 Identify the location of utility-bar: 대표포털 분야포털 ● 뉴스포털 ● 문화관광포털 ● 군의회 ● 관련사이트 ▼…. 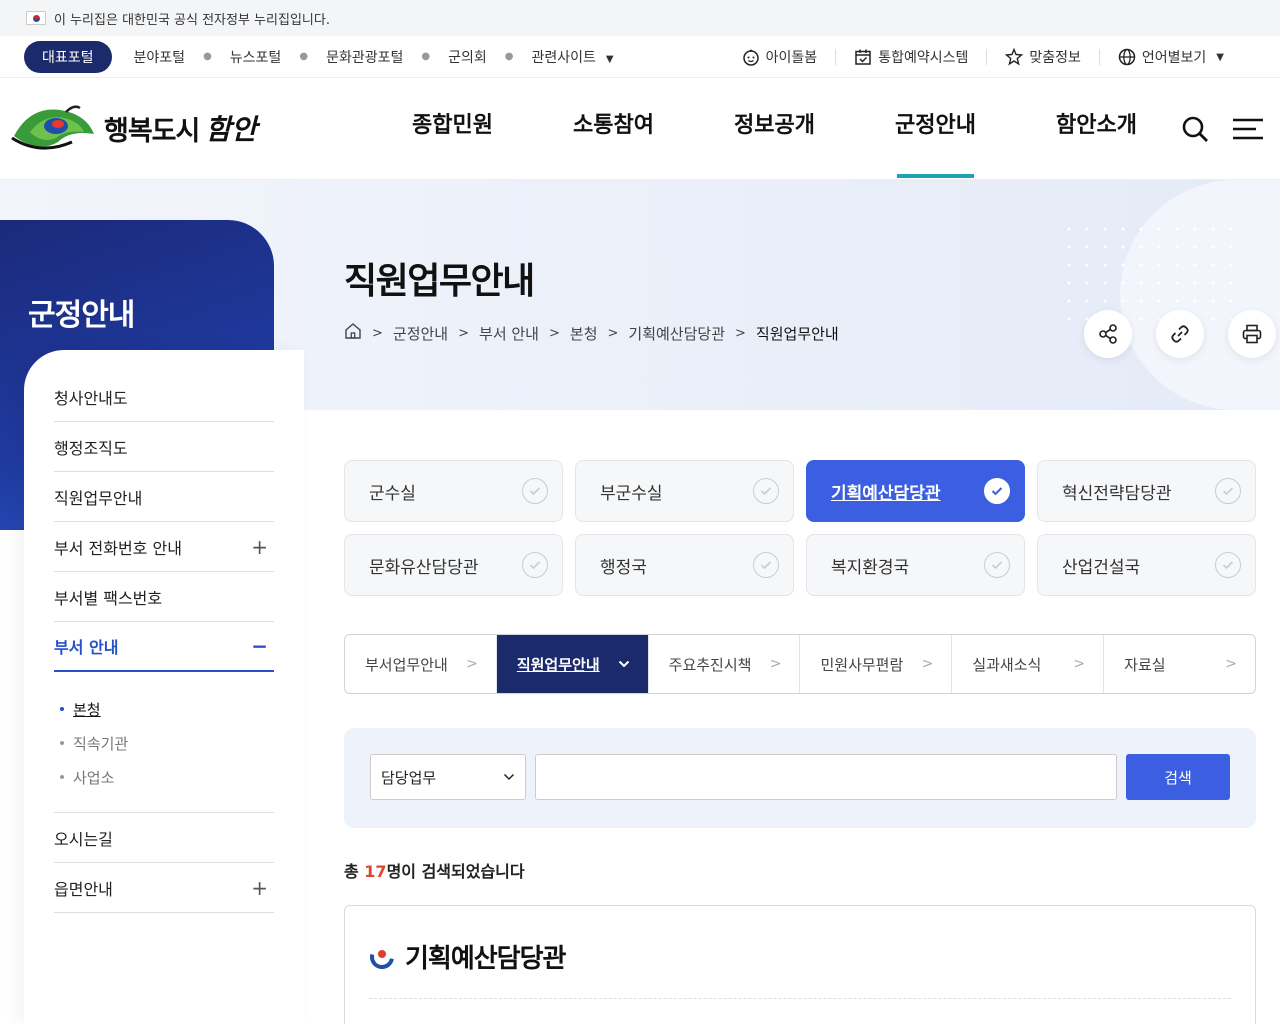
(640, 57).